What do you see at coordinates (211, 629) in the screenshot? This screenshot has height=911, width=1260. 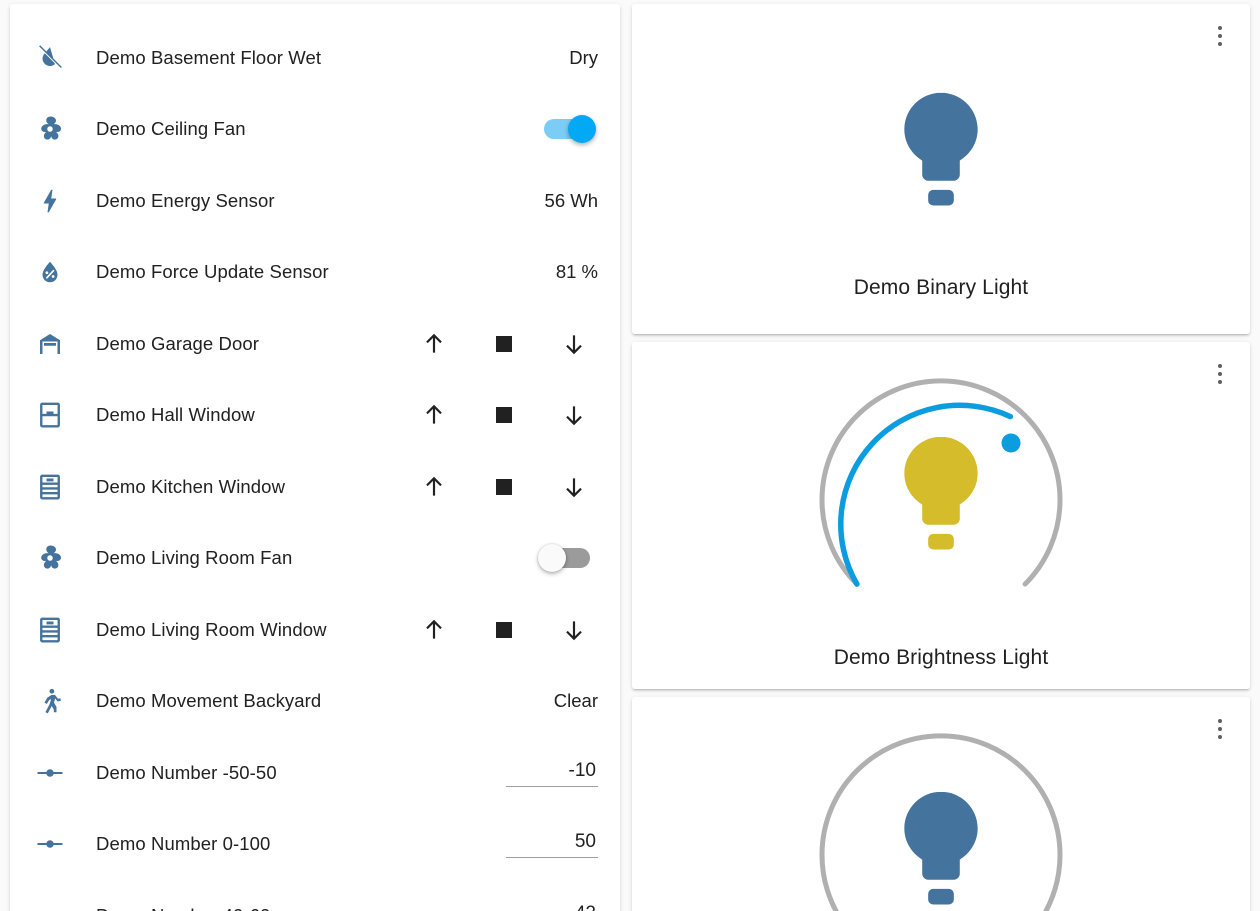 I see `entity-name: Demo Living Room Window` at bounding box center [211, 629].